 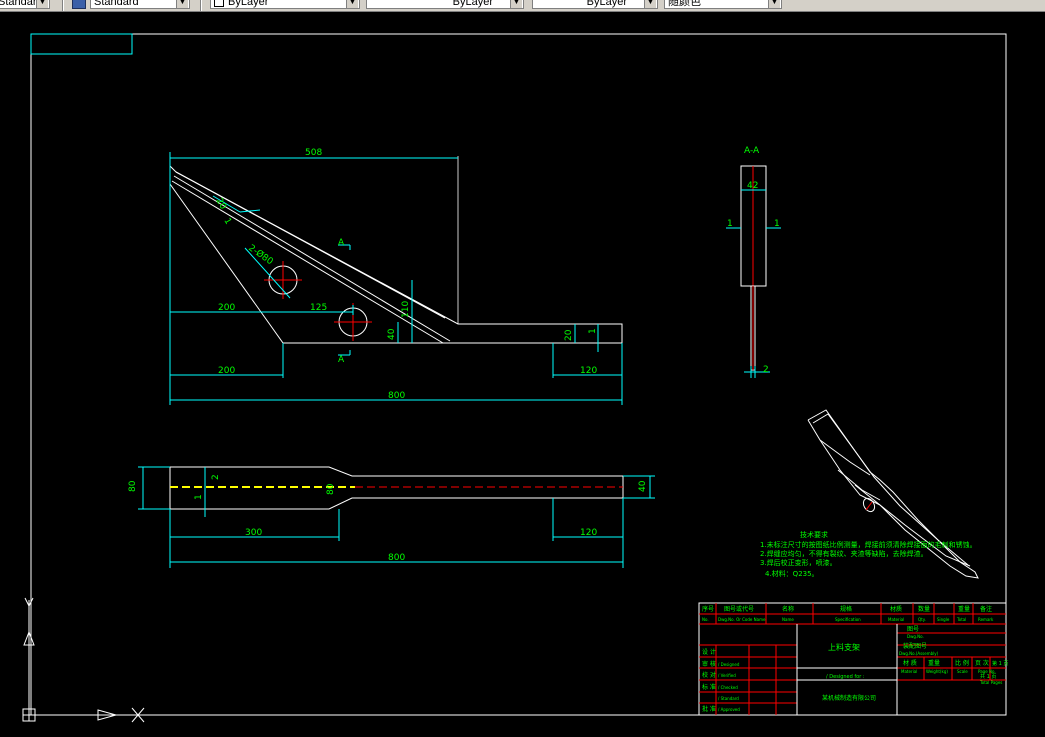 I want to click on tb-role-en: / Designed, so click(x=729, y=664).